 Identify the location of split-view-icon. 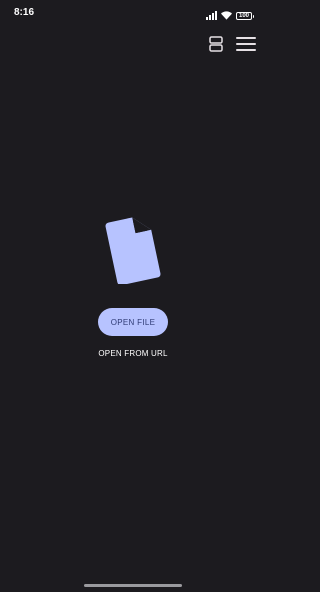
(216, 46).